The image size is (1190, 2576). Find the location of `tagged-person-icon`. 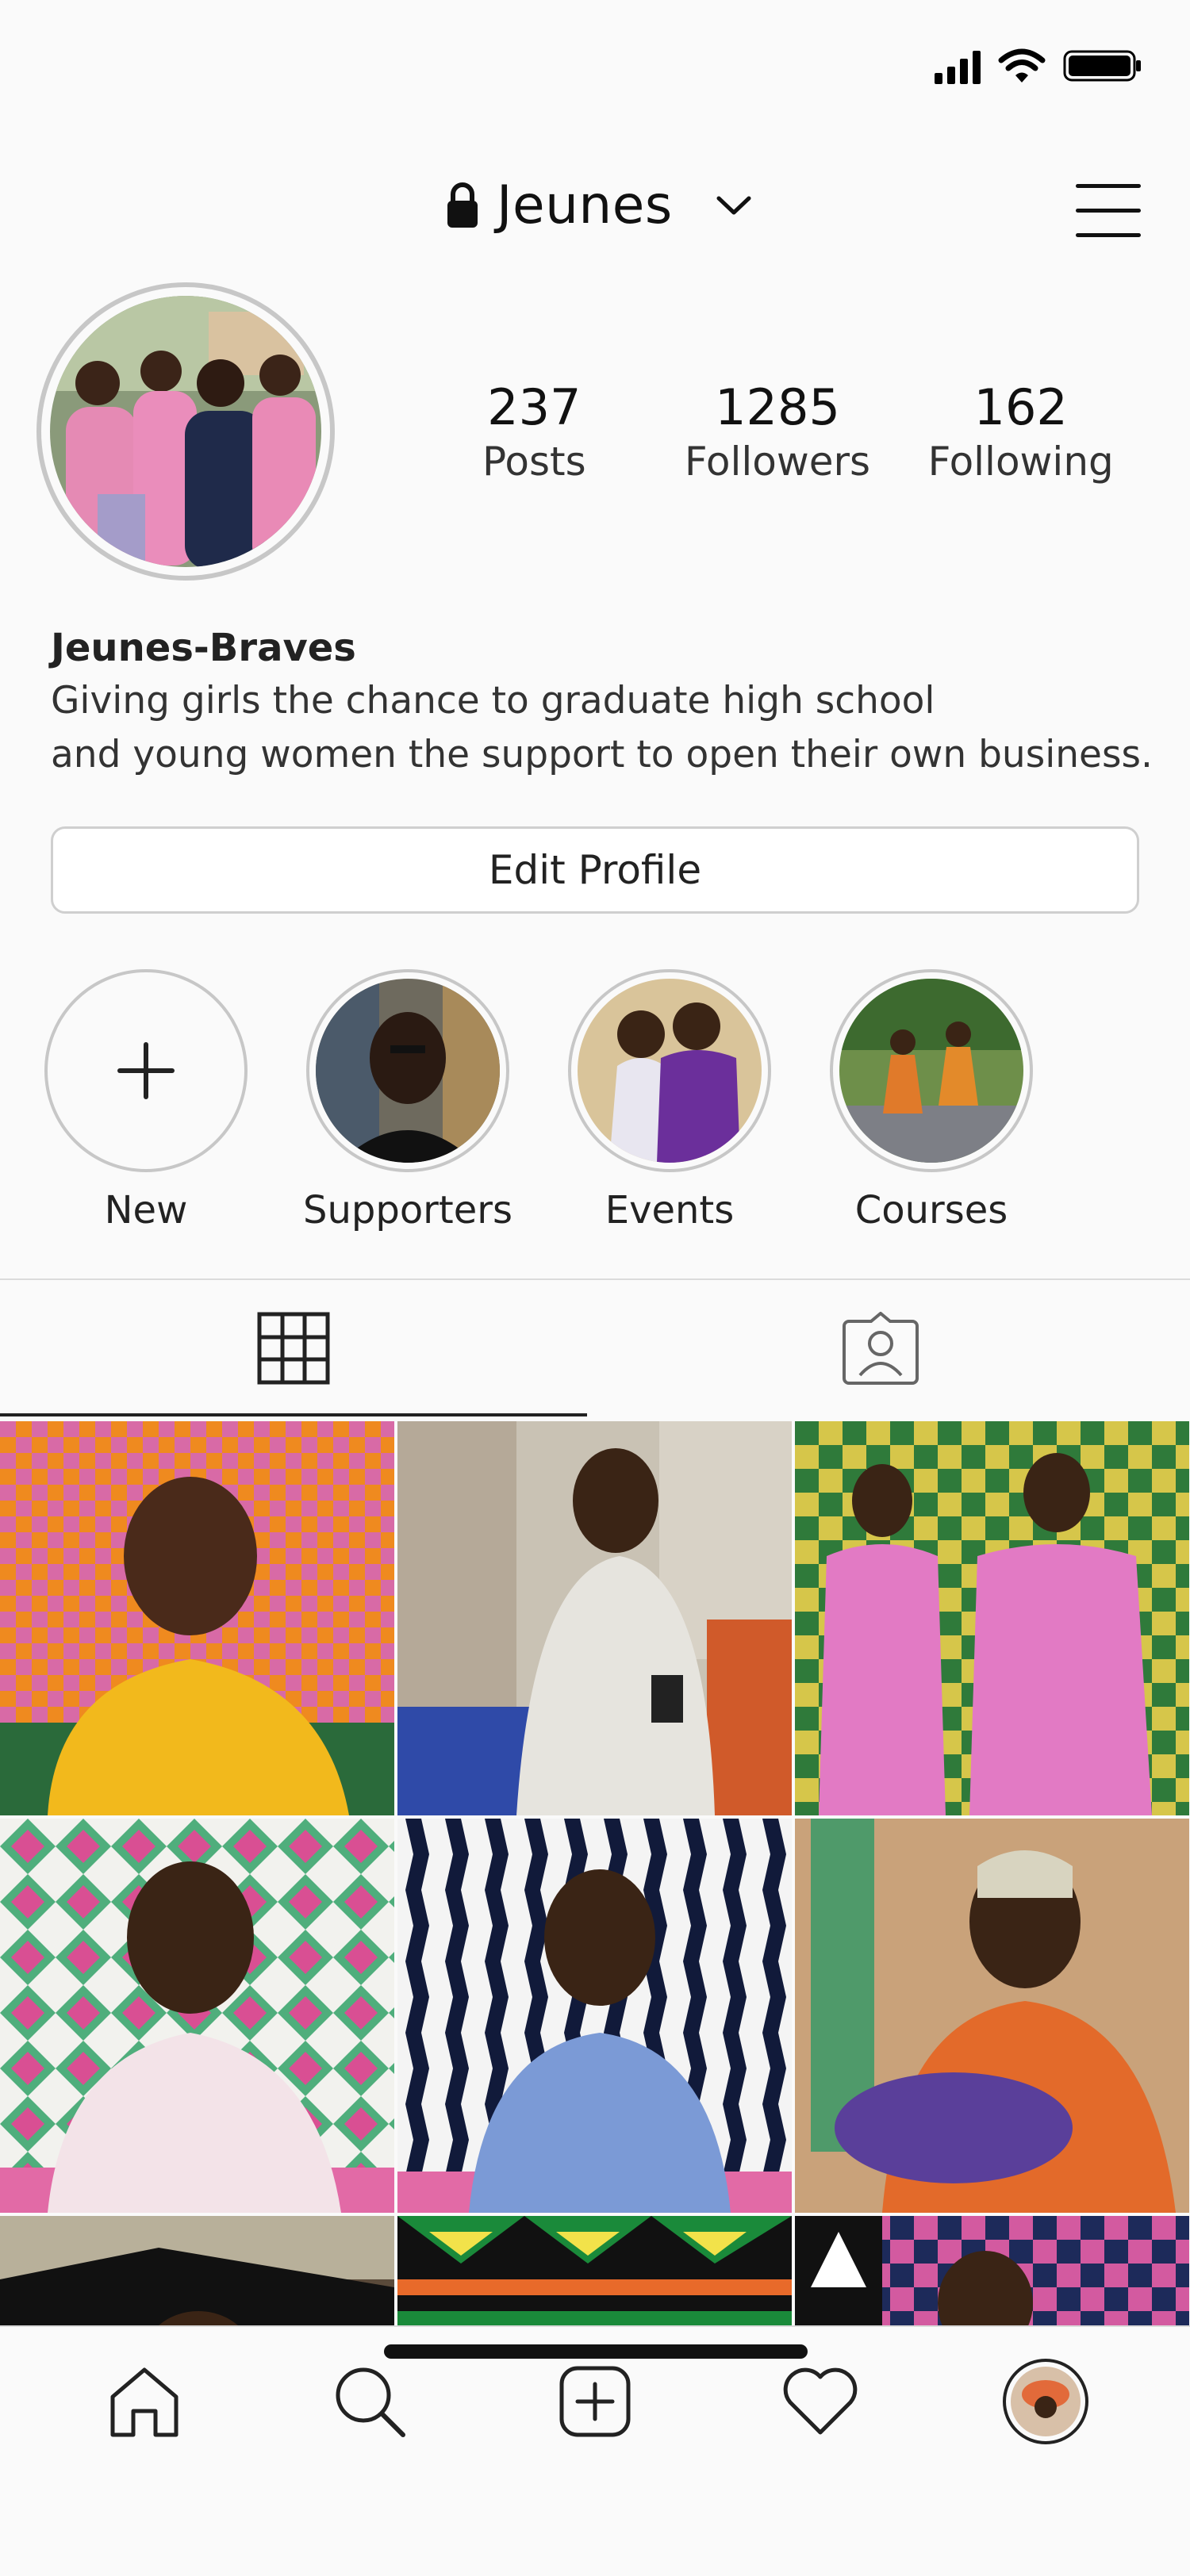

tagged-person-icon is located at coordinates (881, 1348).